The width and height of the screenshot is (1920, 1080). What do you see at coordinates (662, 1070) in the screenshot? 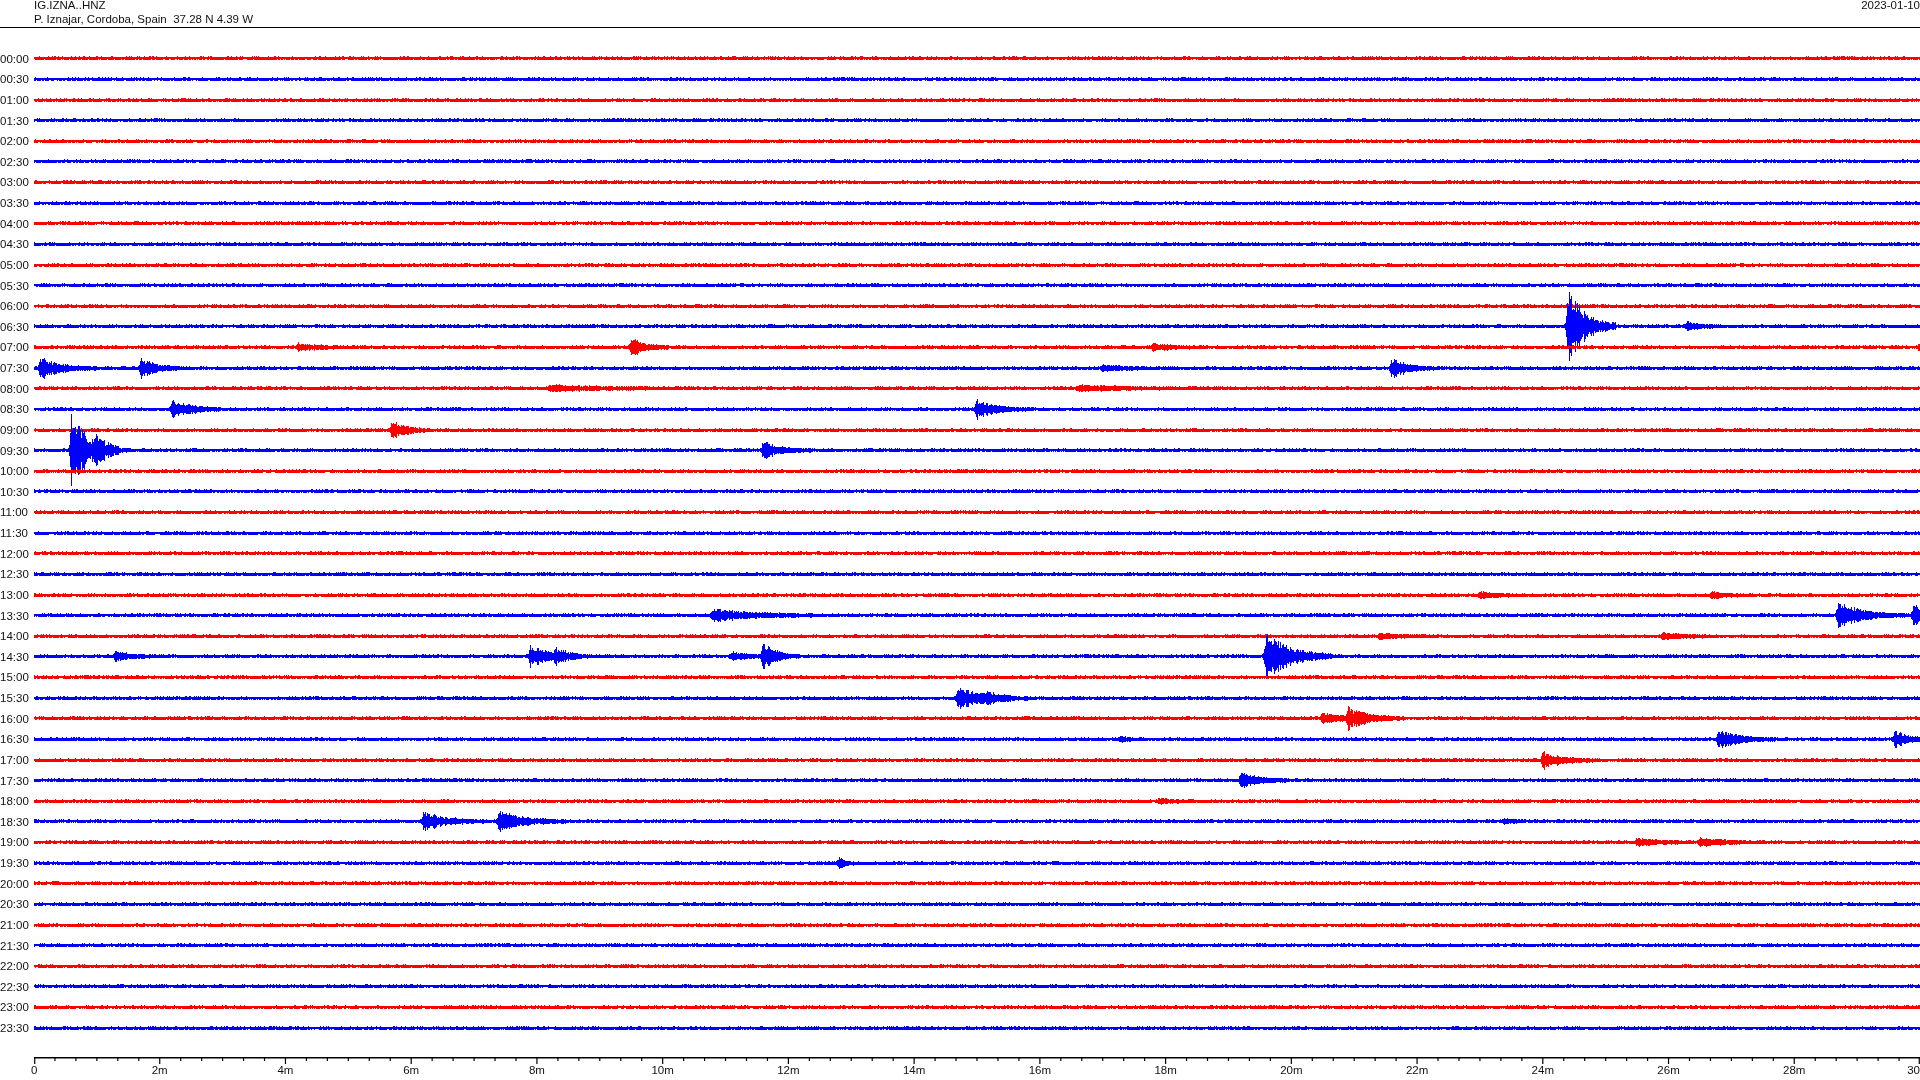
I see `axis-label: 10m` at bounding box center [662, 1070].